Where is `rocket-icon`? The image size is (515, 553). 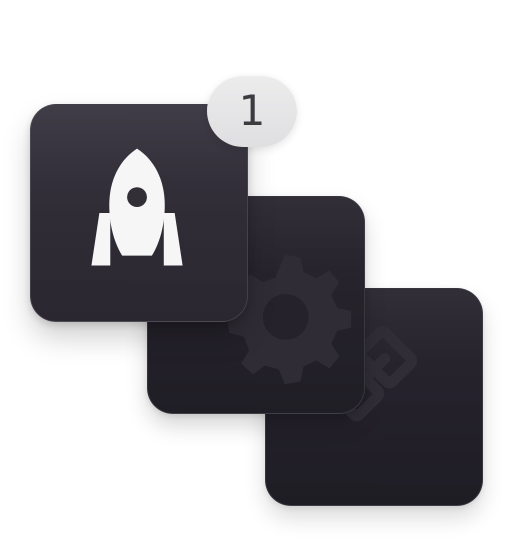 rocket-icon is located at coordinates (137, 207).